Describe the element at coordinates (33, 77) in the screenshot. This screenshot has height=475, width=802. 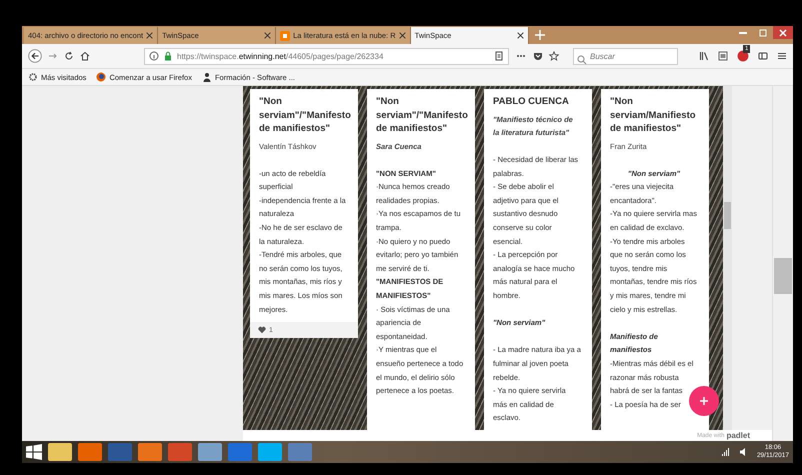
I see `gear-icon` at that location.